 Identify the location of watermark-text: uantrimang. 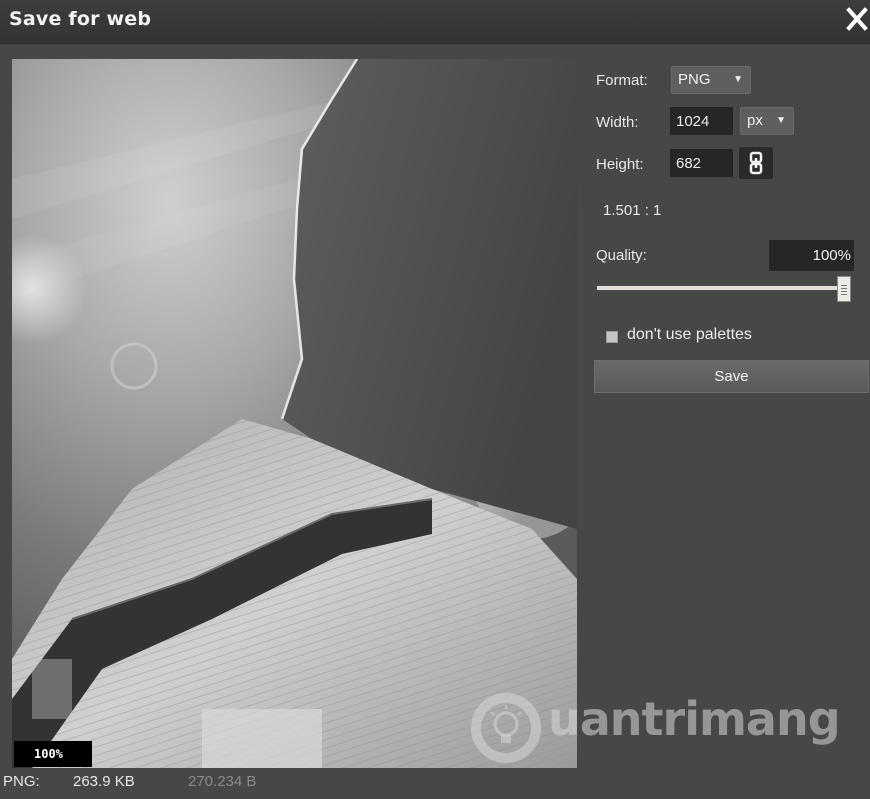
(694, 719).